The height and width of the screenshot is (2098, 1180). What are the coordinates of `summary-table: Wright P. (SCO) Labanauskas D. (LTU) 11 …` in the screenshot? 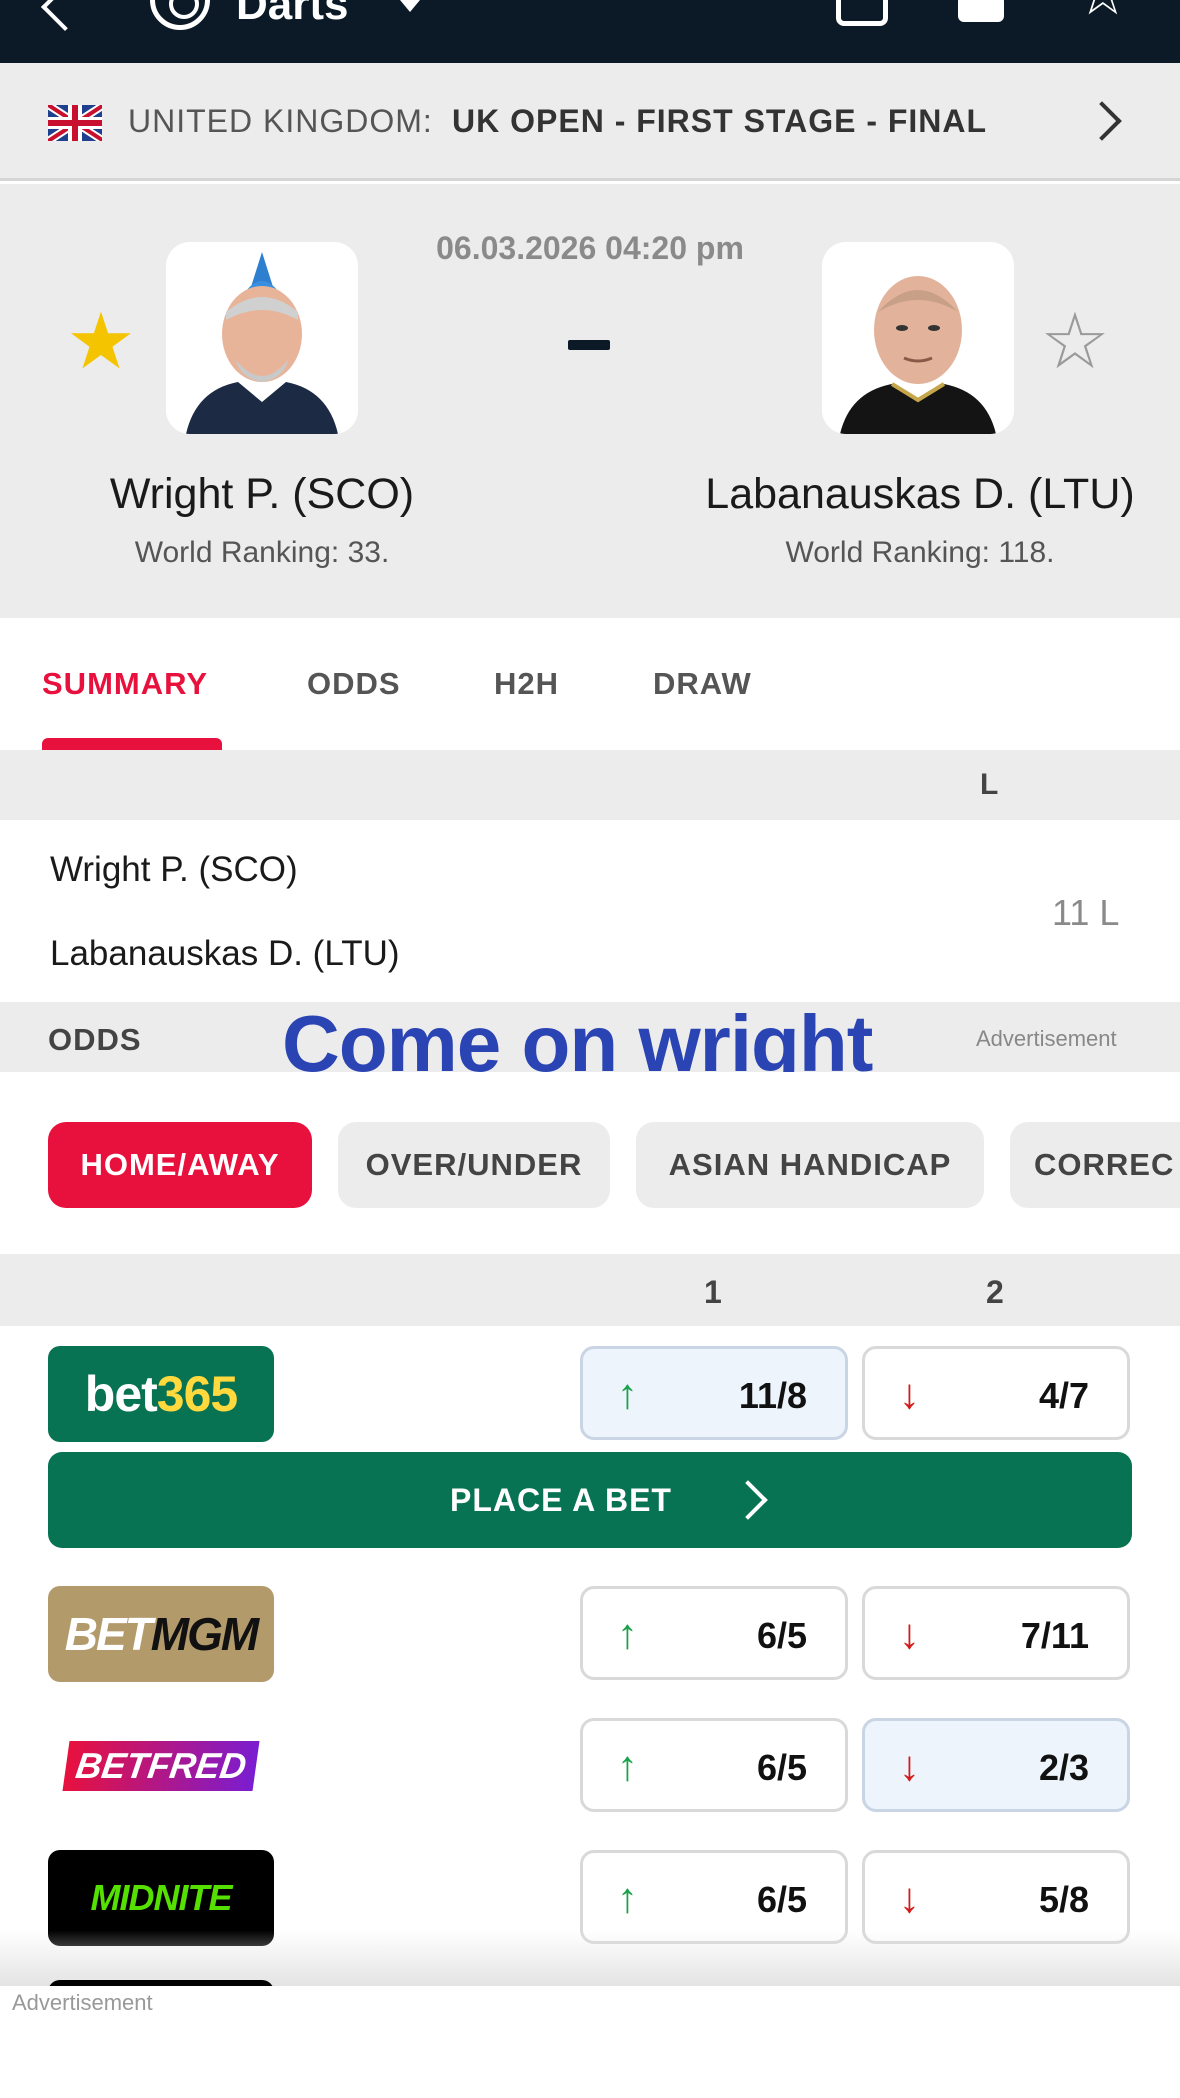 It's located at (590, 911).